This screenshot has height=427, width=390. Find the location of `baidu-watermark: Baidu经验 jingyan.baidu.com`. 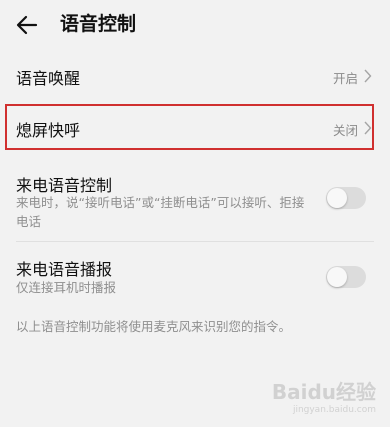

baidu-watermark: Baidu经验 jingyan.baidu.com is located at coordinates (324, 395).